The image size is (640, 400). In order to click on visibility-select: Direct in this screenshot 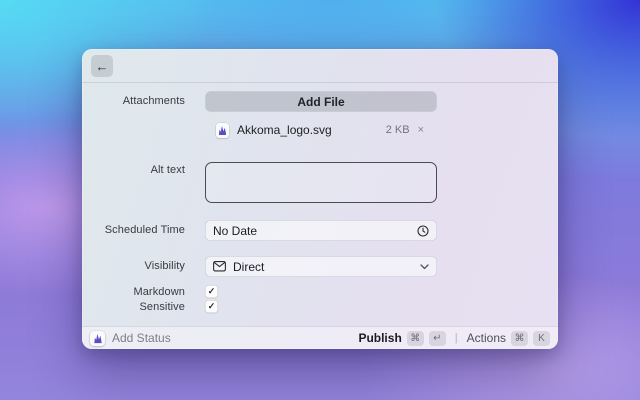, I will do `click(321, 266)`.